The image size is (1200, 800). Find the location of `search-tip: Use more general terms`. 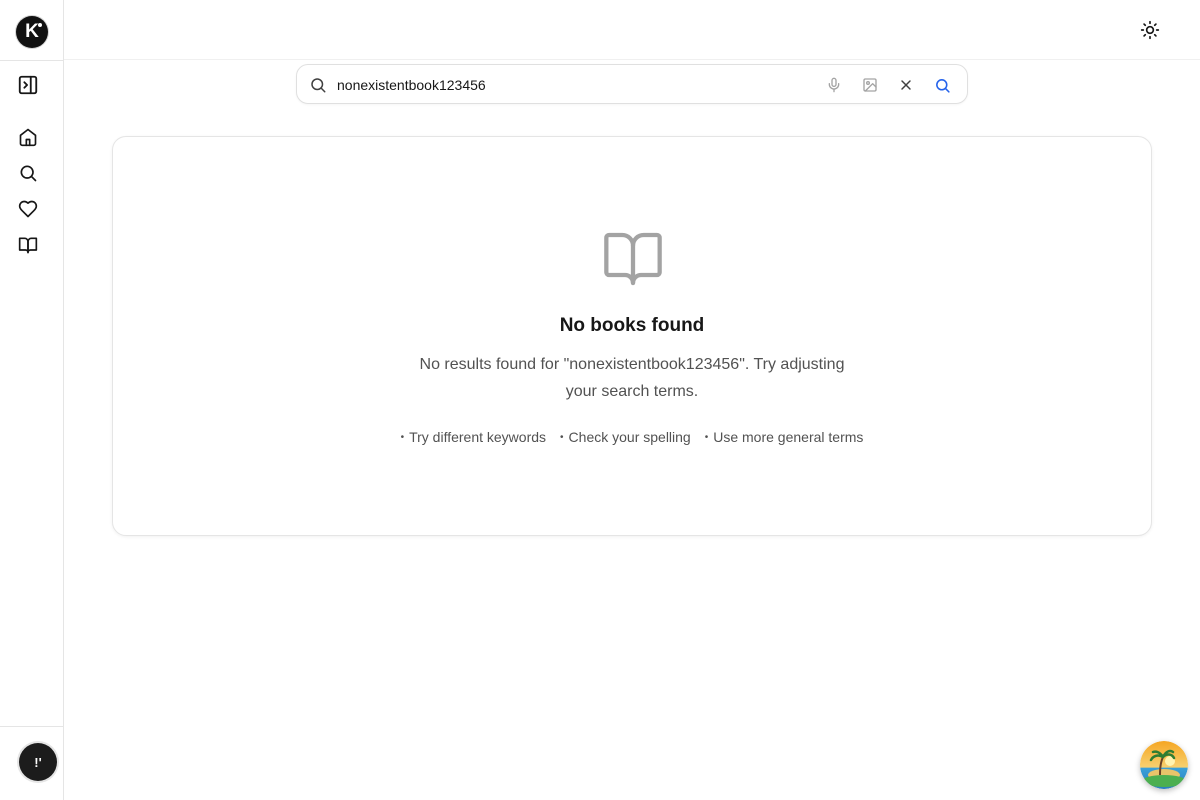

search-tip: Use more general terms is located at coordinates (784, 437).